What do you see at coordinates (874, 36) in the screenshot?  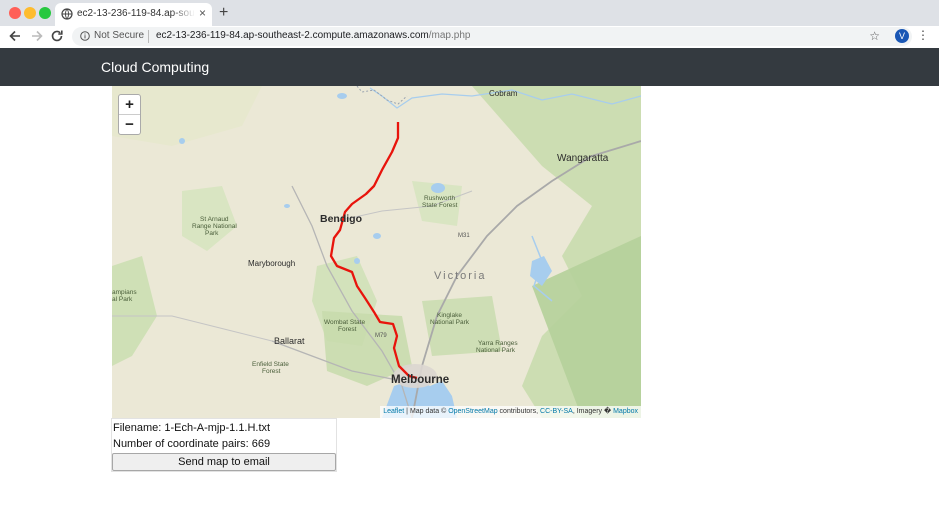 I see `bookmark-star-icon: ☆` at bounding box center [874, 36].